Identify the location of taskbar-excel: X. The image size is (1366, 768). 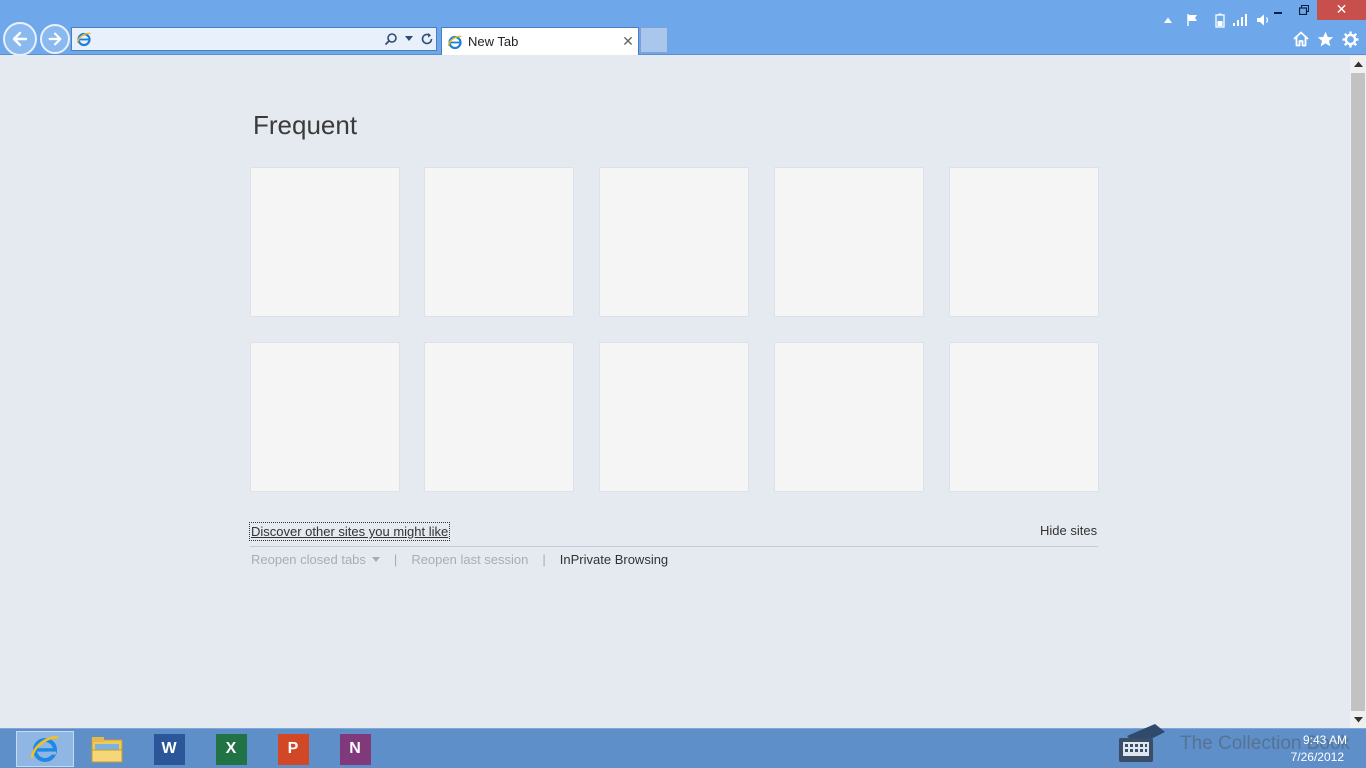
(231, 749).